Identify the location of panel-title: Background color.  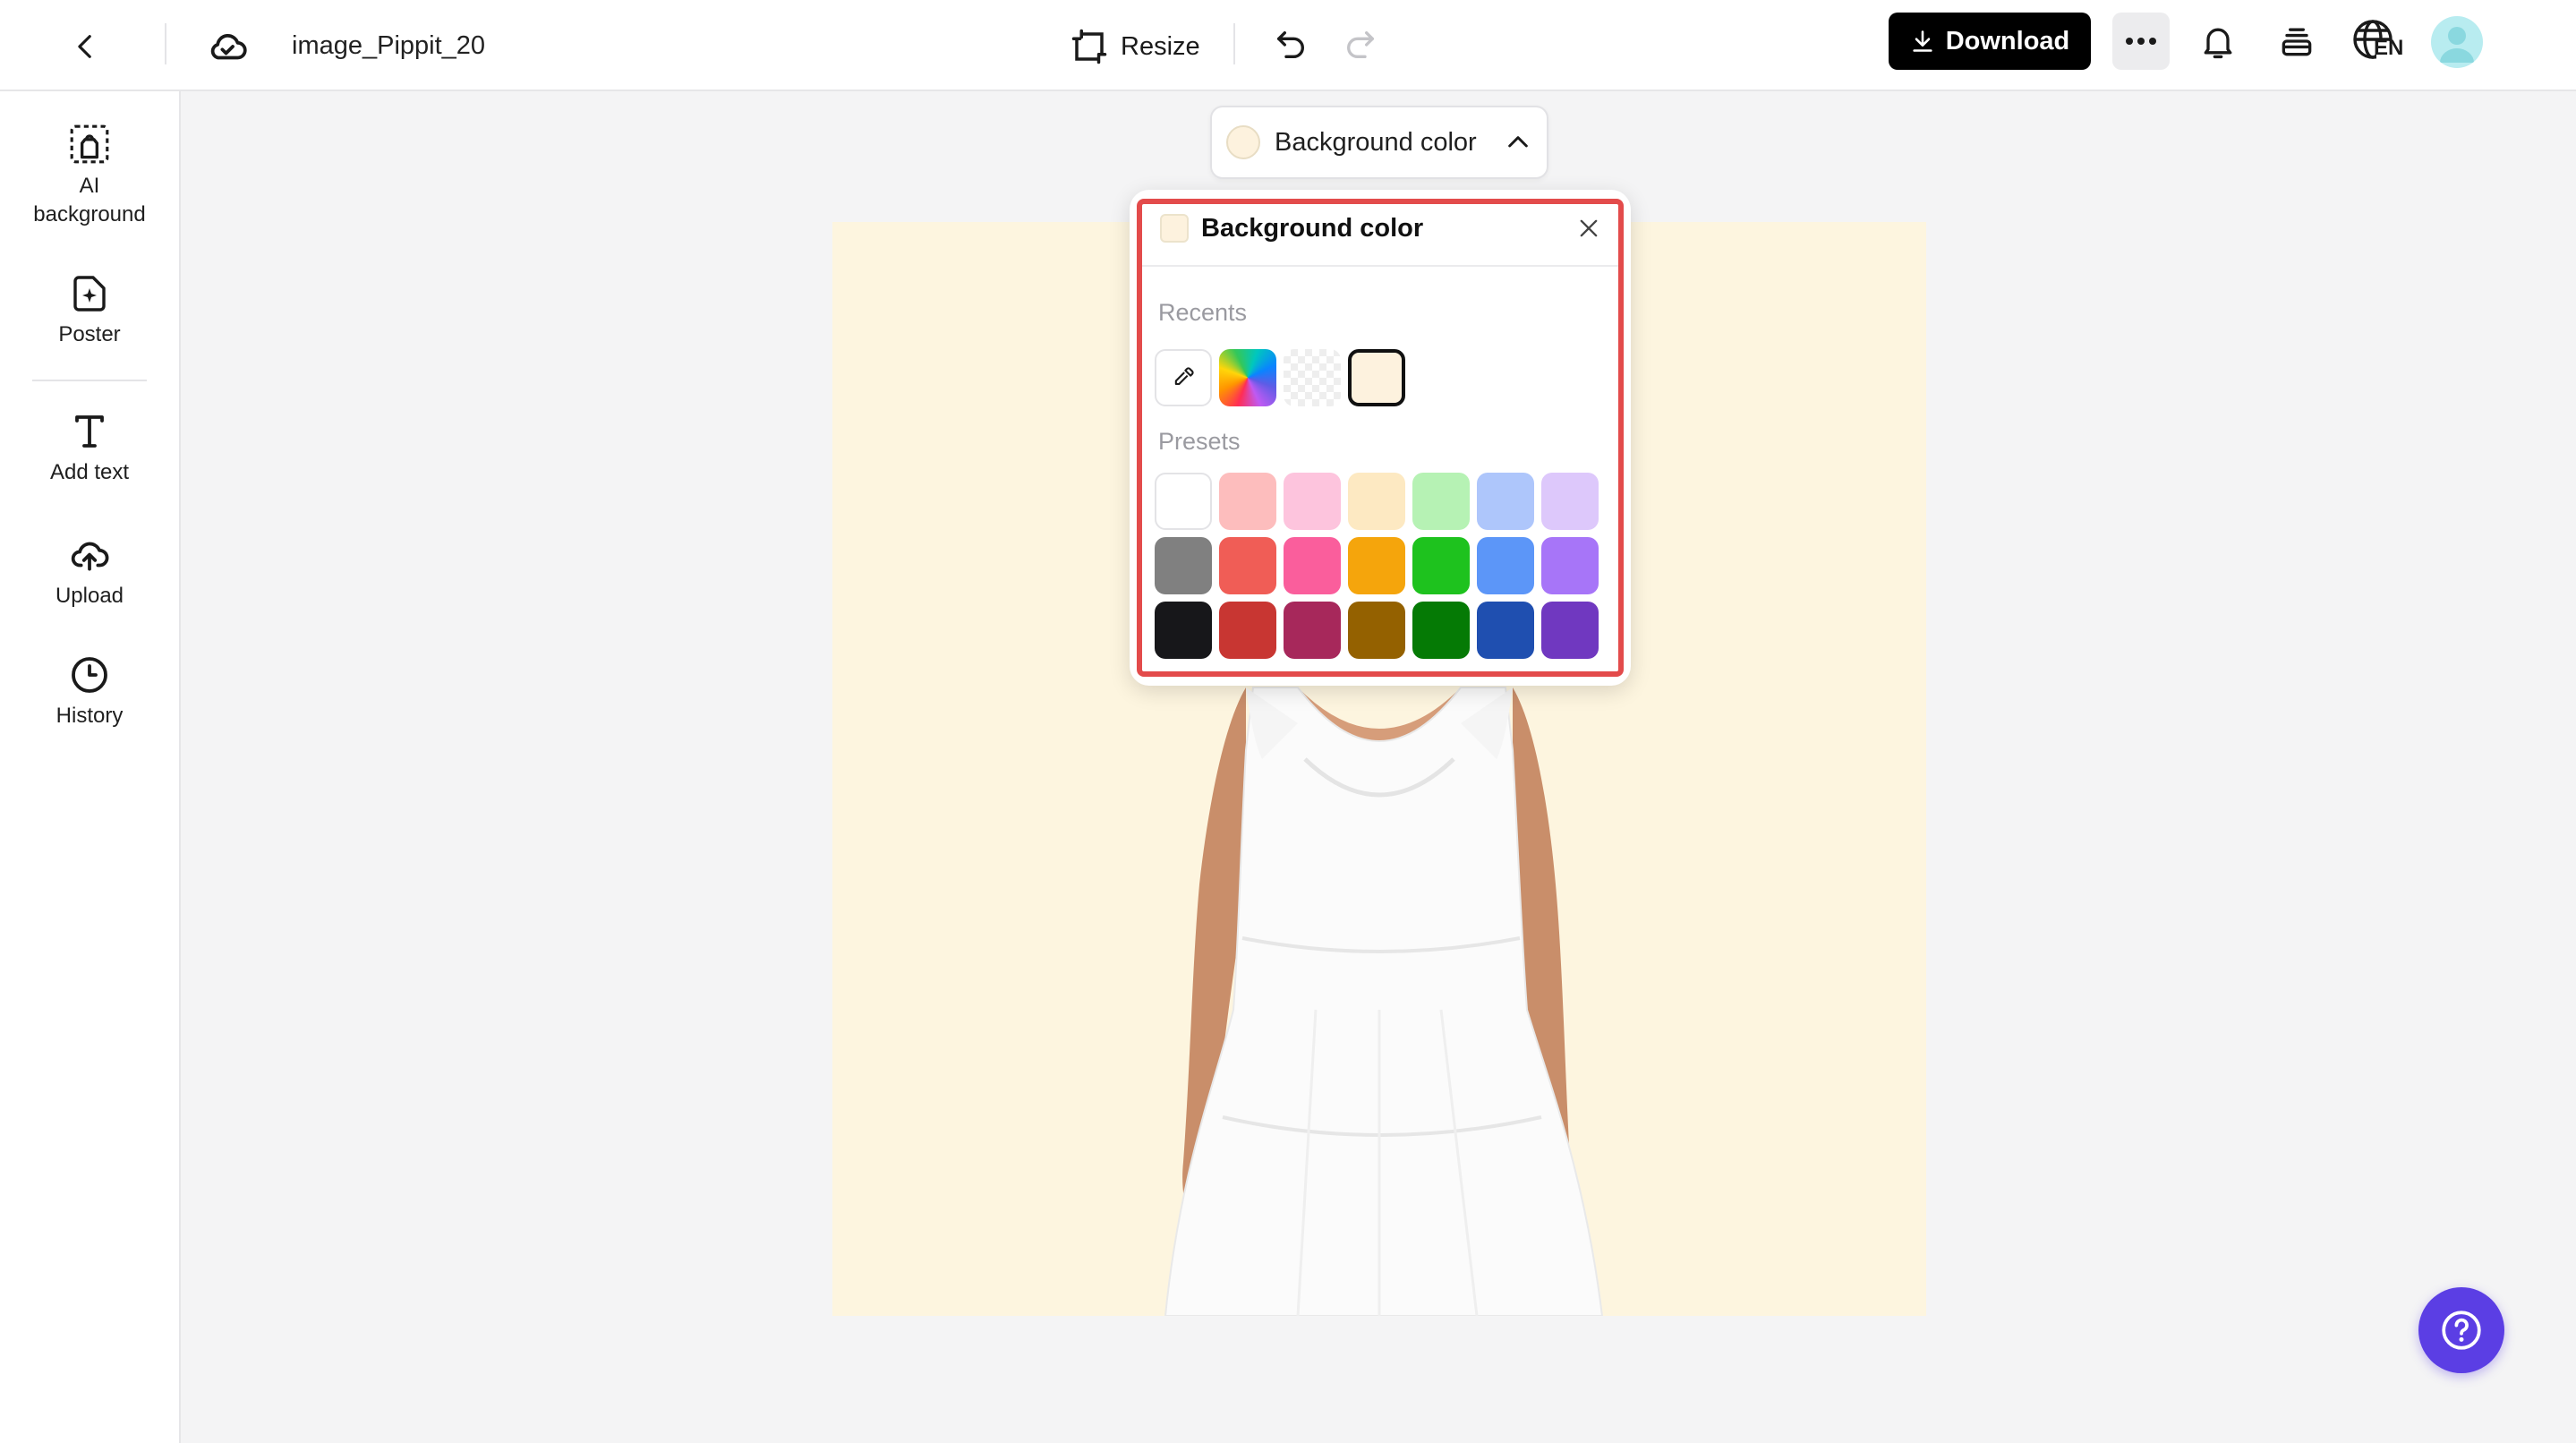
(1312, 228).